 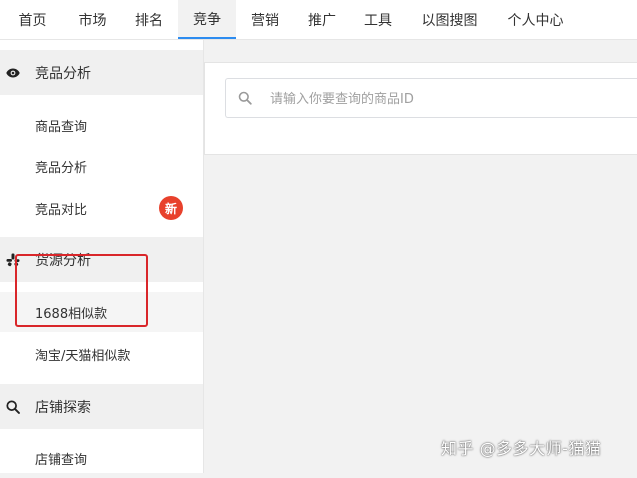 I want to click on sidebar-item-label: 1688相似款, so click(x=71, y=314).